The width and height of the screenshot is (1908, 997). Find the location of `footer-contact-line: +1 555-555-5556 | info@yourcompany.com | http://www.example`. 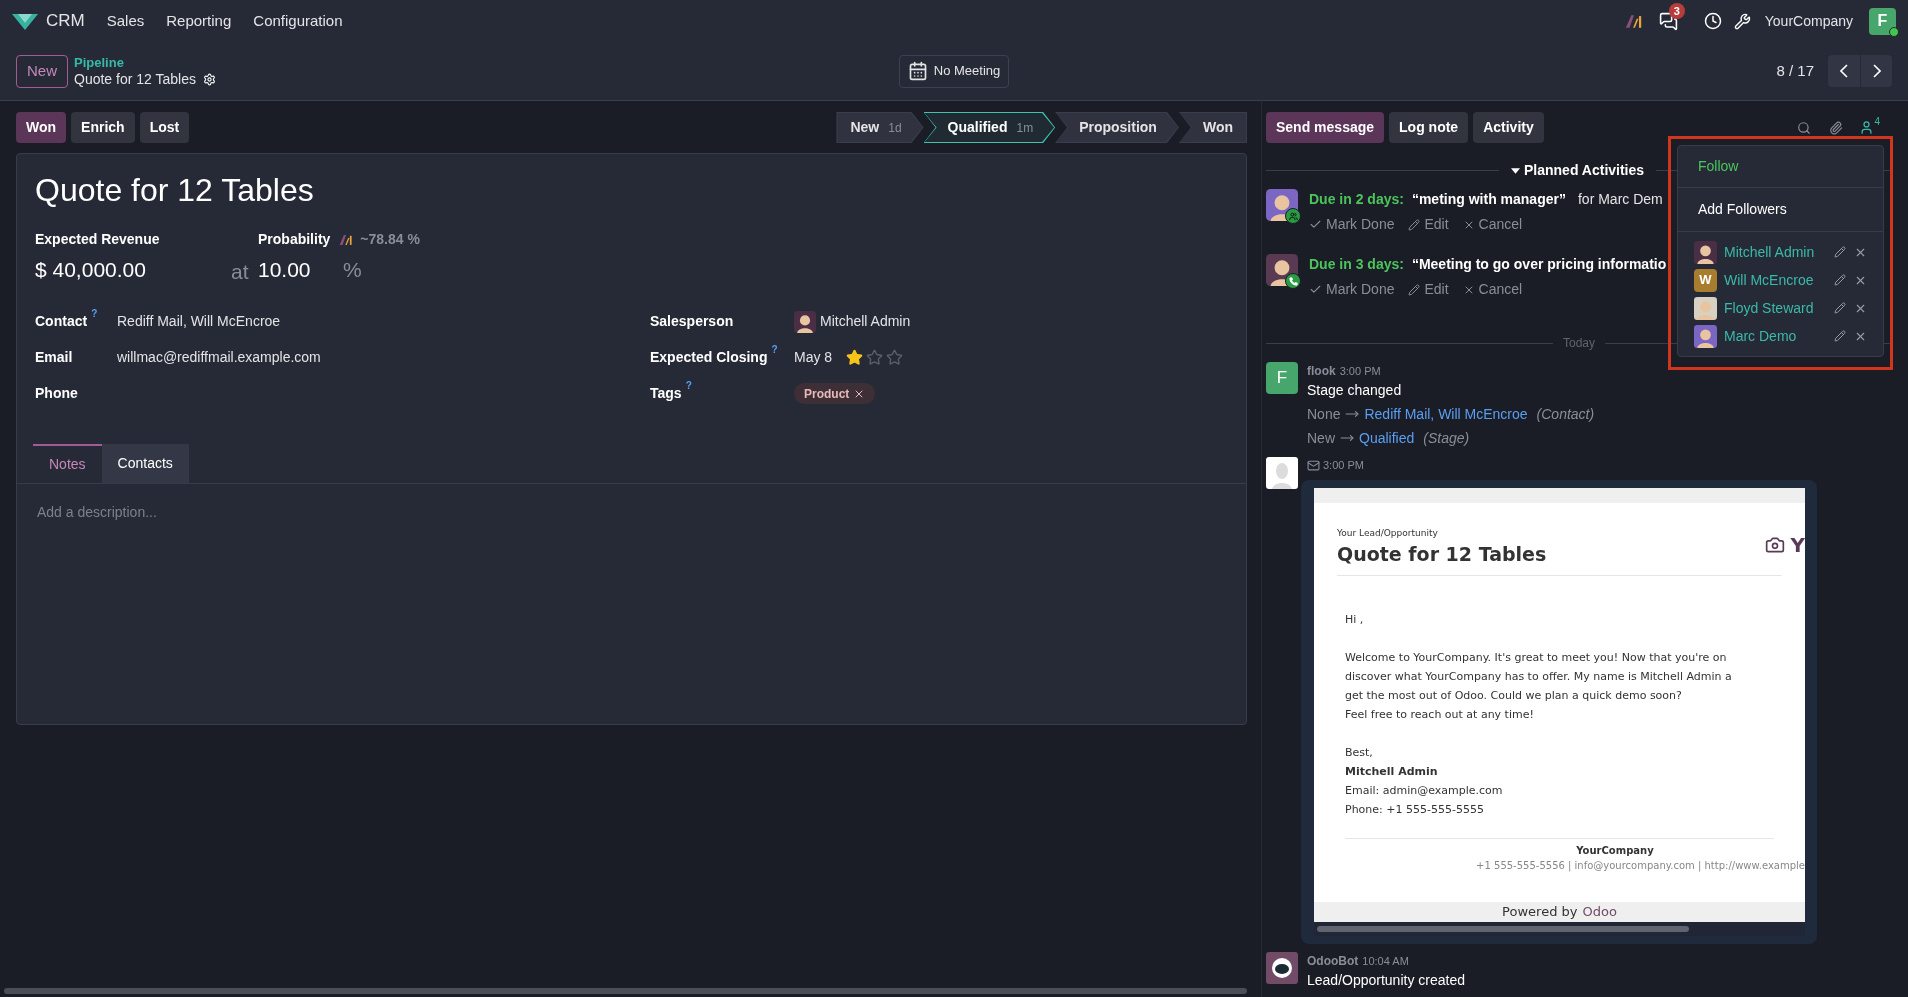

footer-contact-line: +1 555-555-5556 | info@yourcompany.com | http://www.example is located at coordinates (1640, 865).